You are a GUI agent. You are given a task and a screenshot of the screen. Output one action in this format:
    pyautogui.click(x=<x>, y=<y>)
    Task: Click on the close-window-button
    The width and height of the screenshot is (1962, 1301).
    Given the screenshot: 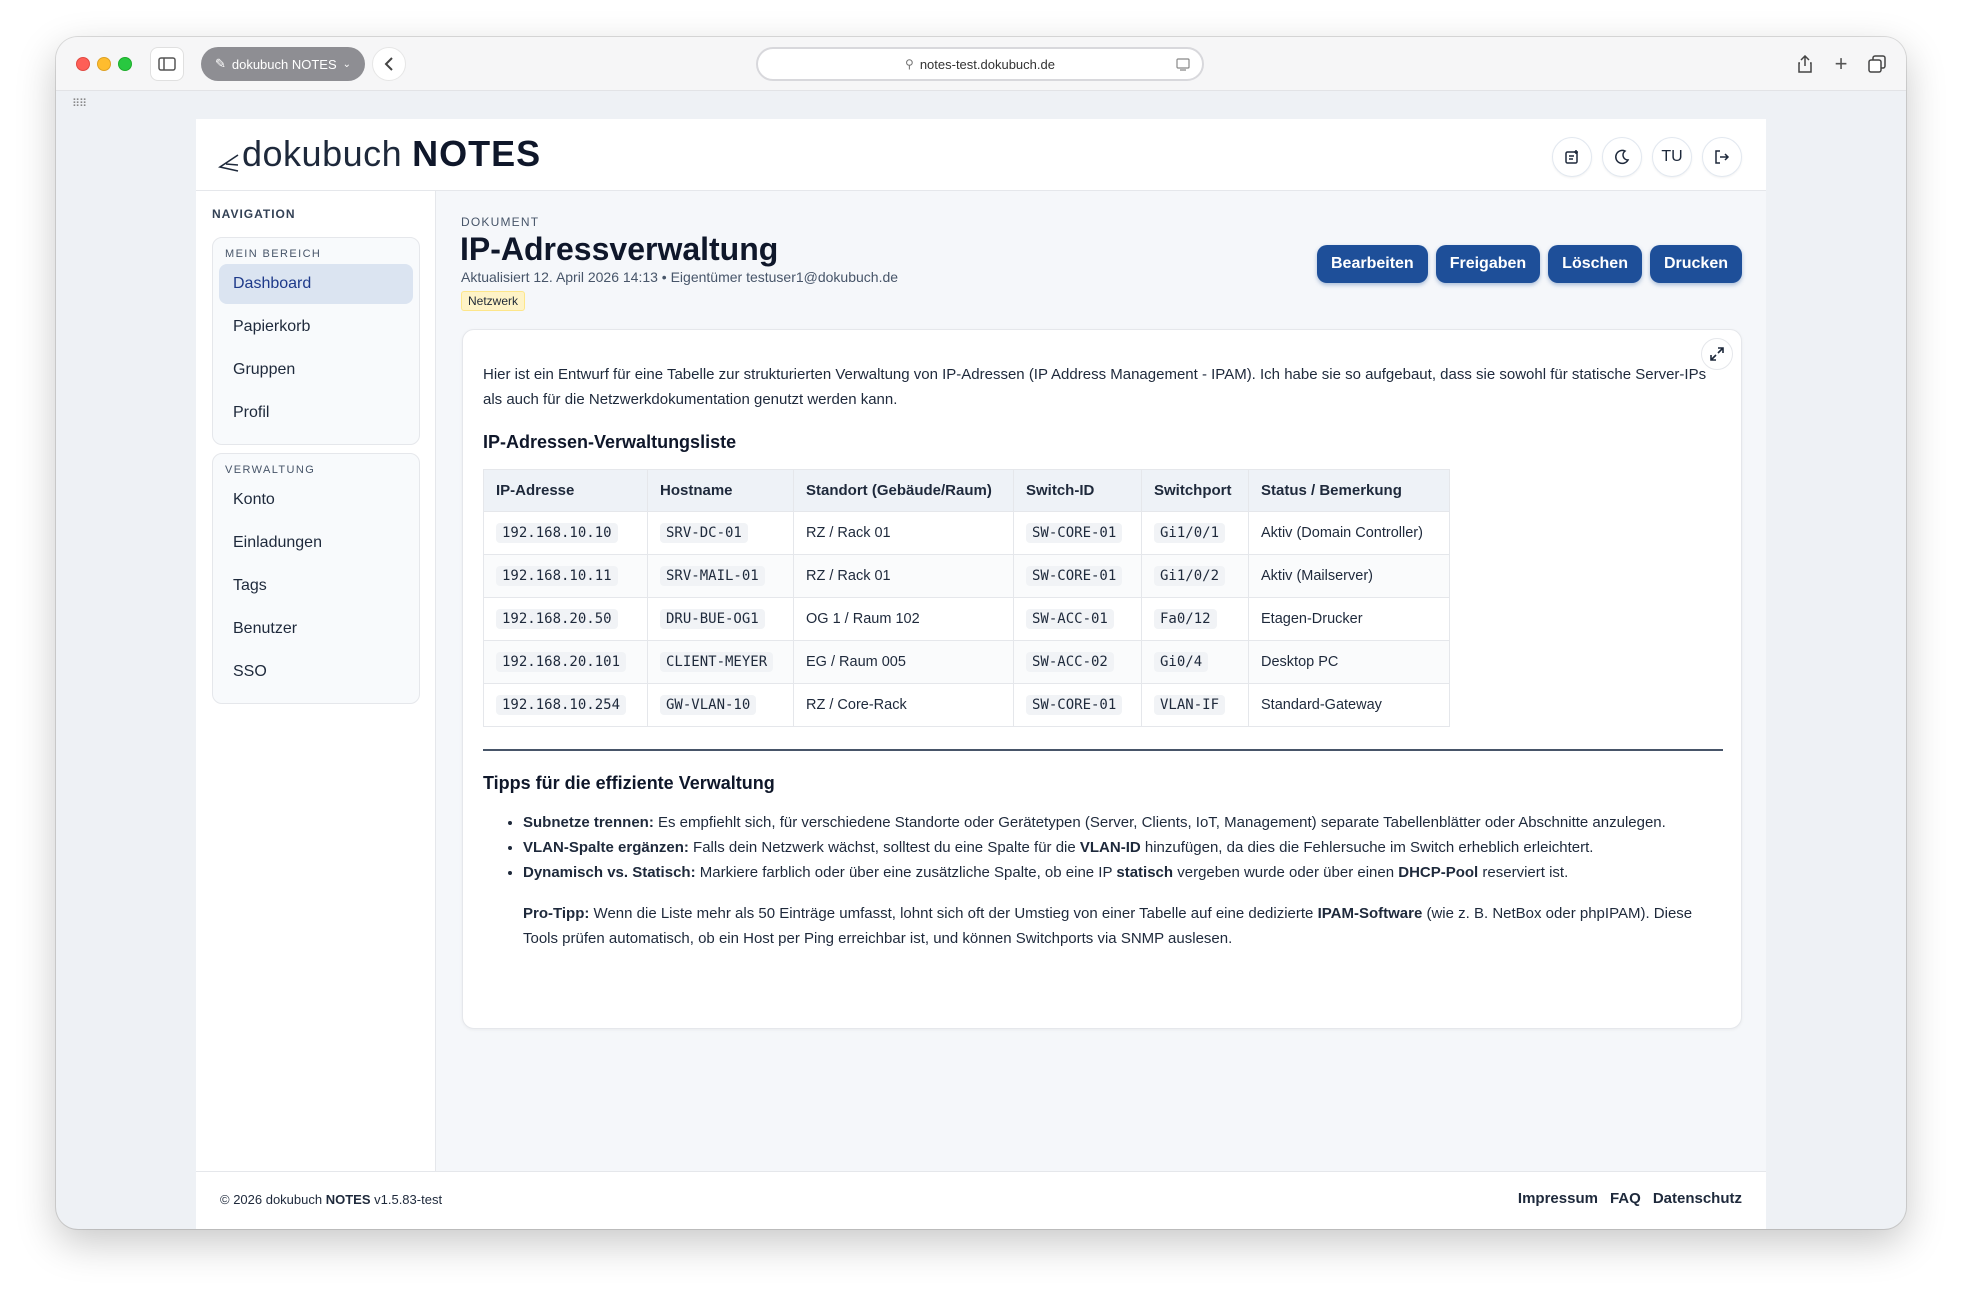 What is the action you would take?
    pyautogui.click(x=83, y=64)
    